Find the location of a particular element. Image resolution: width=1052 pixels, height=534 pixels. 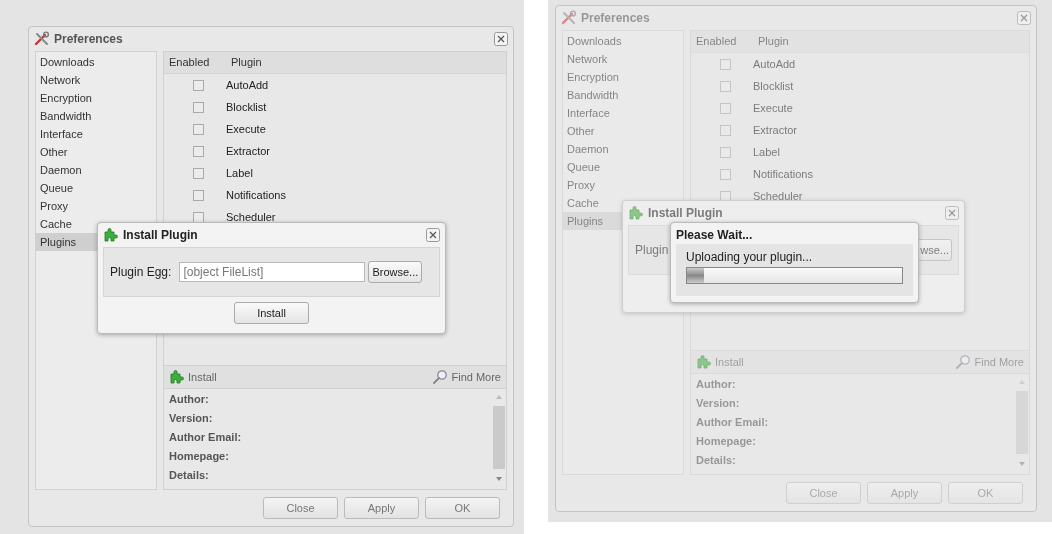

field-label: Plugin is located at coordinates (652, 250).